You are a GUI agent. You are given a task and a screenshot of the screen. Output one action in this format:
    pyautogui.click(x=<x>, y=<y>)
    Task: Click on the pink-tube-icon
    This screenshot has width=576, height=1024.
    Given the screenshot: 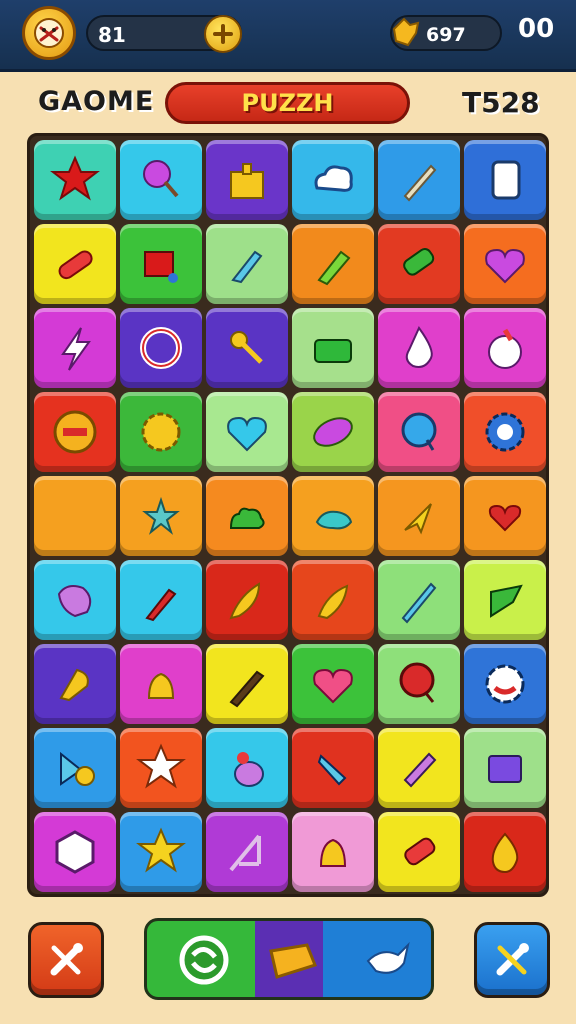 What is the action you would take?
    pyautogui.click(x=420, y=770)
    